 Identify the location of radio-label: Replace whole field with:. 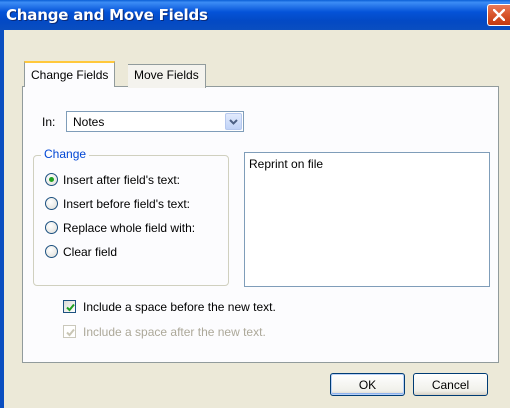
(129, 228).